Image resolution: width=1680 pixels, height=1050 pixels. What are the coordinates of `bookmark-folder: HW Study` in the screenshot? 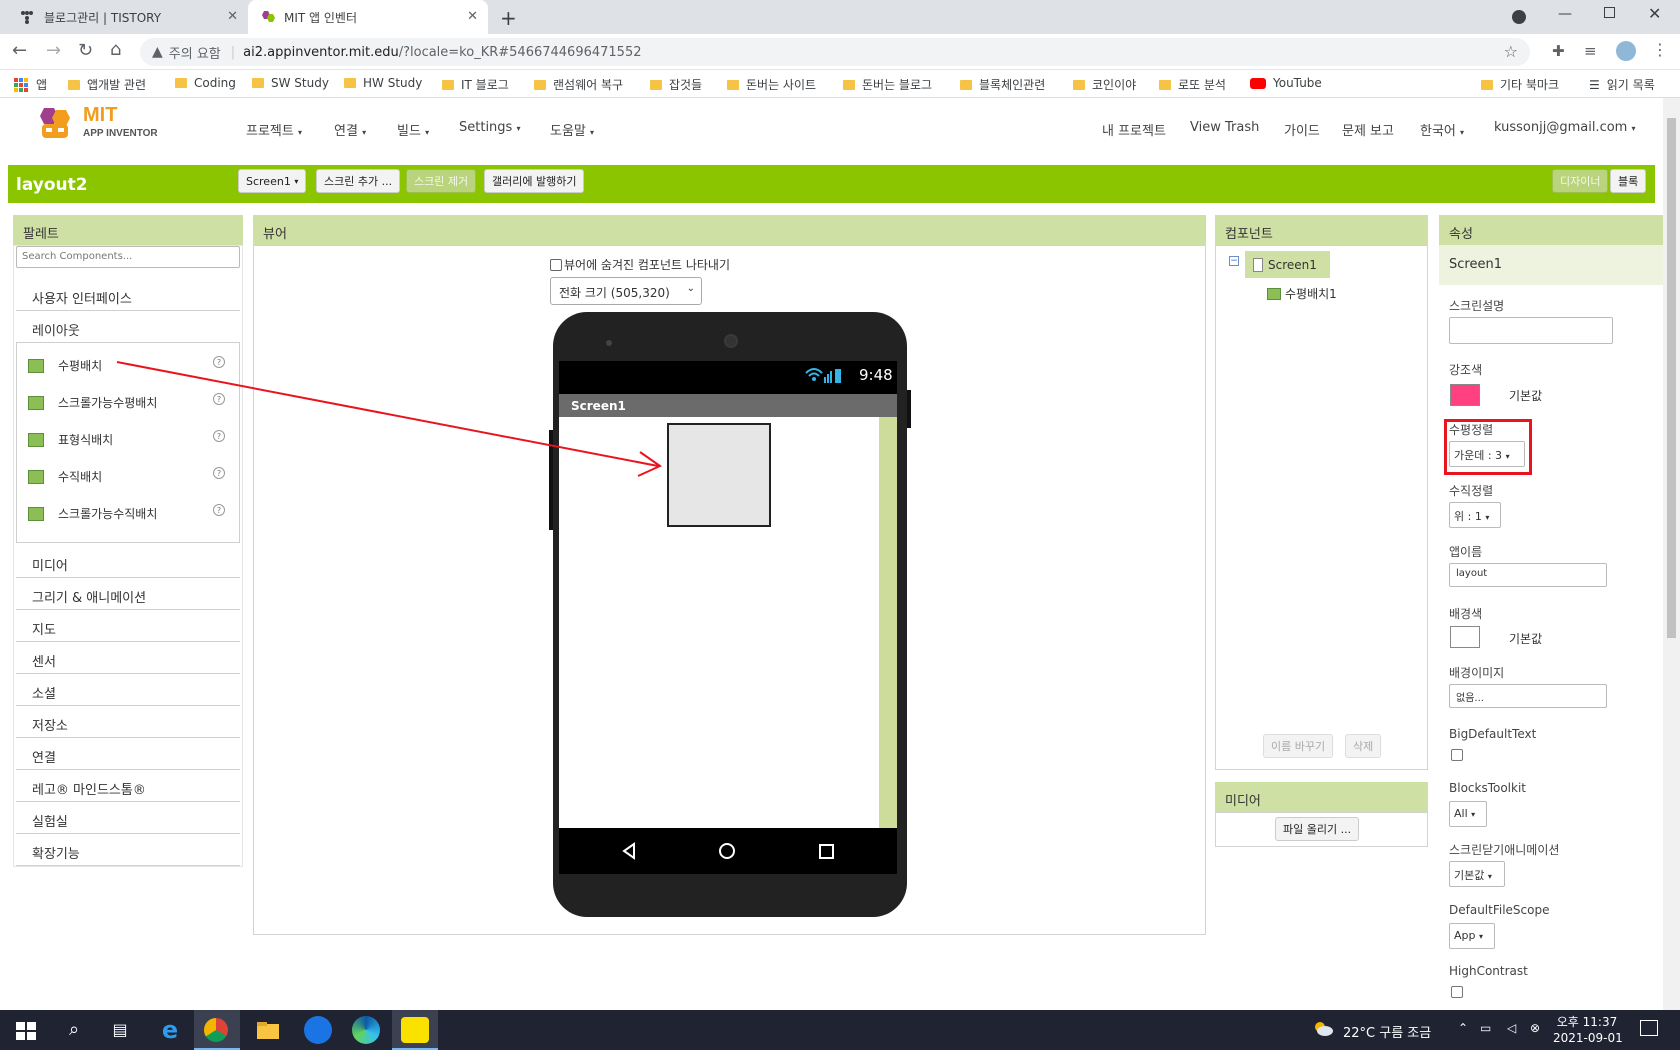 It's located at (383, 83).